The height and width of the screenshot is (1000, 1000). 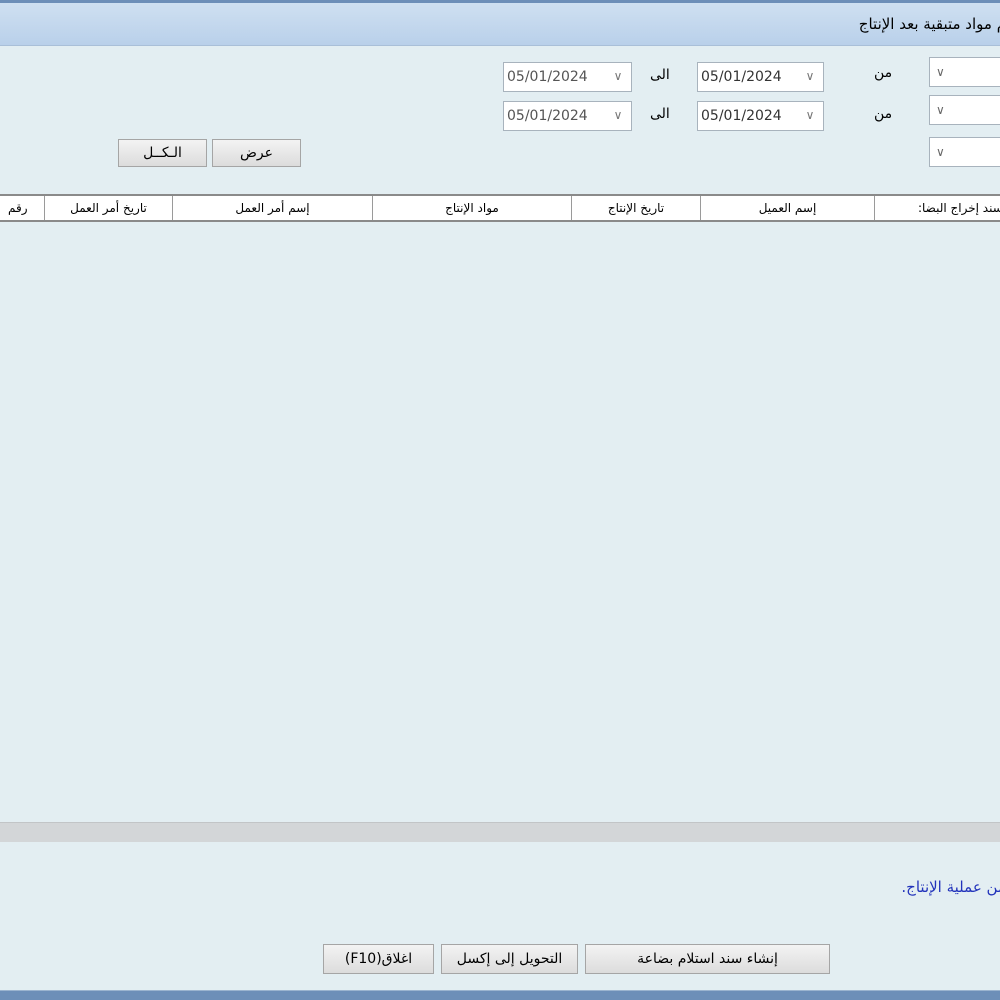 I want to click on info-note: من عملية الإنتاج., so click(x=950, y=887).